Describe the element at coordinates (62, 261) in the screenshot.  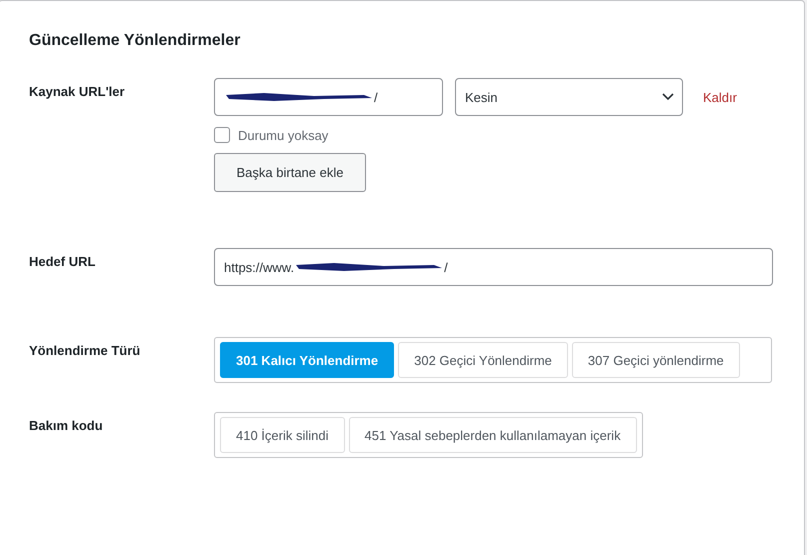
I see `field-label: Hedef URL` at that location.